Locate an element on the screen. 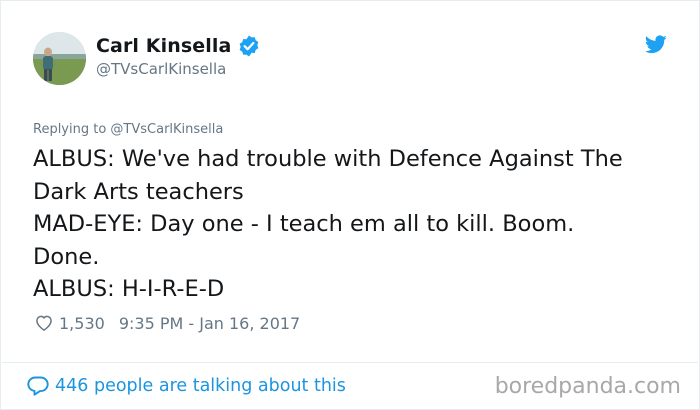  tweet-line: ALBUS: H-I-R-E-D is located at coordinates (129, 289).